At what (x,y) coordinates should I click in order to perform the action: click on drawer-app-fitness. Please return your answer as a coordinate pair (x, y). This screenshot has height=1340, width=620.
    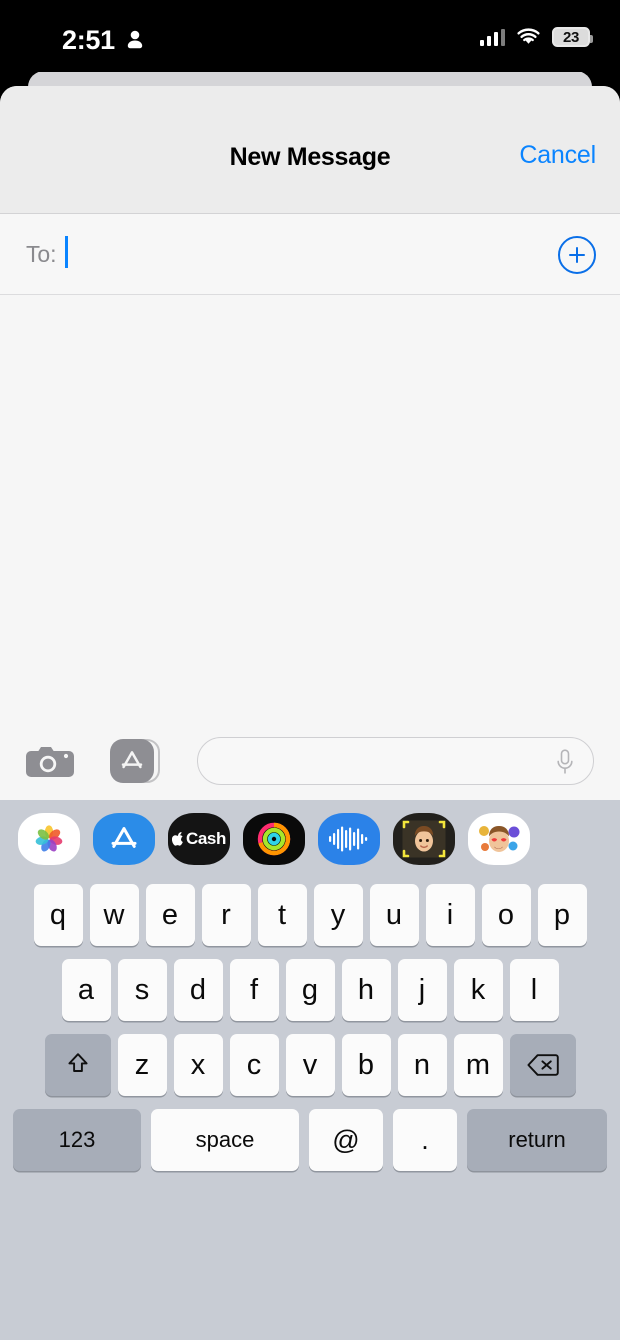
    Looking at the image, I should click on (274, 839).